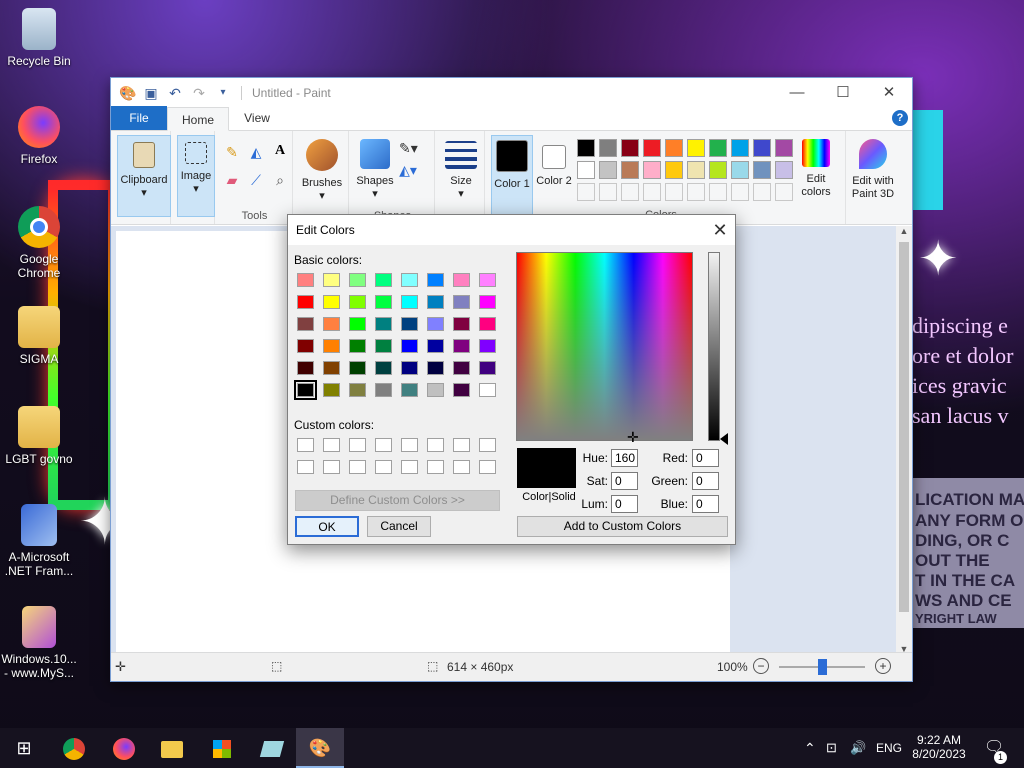 This screenshot has width=1024, height=768. I want to click on paint-app-icon: 🎨, so click(127, 93).